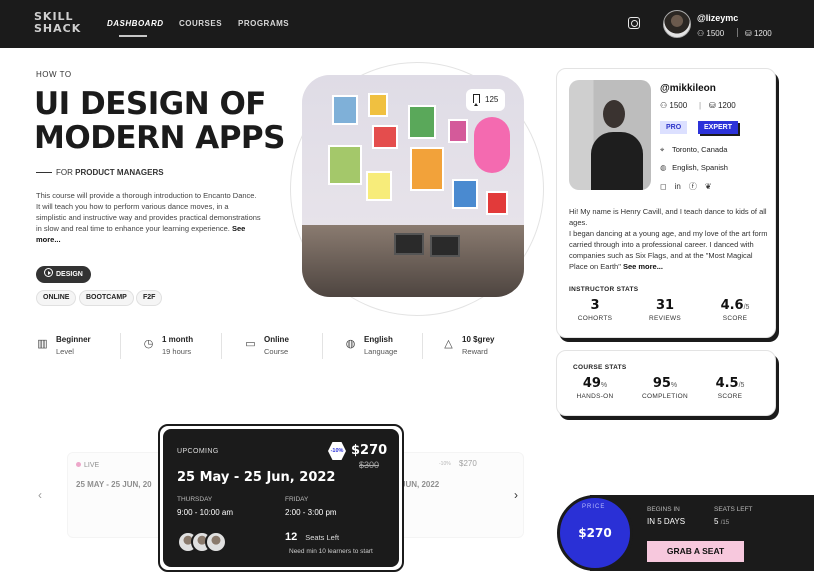  I want to click on stat-completion: 95% COMPLETION, so click(665, 388).